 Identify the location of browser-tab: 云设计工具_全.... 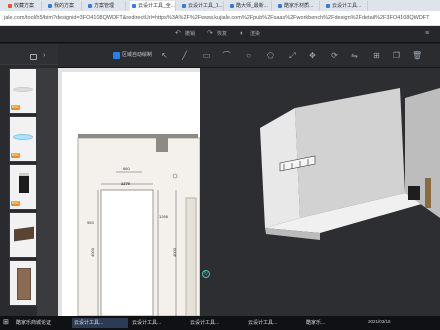
(153, 6).